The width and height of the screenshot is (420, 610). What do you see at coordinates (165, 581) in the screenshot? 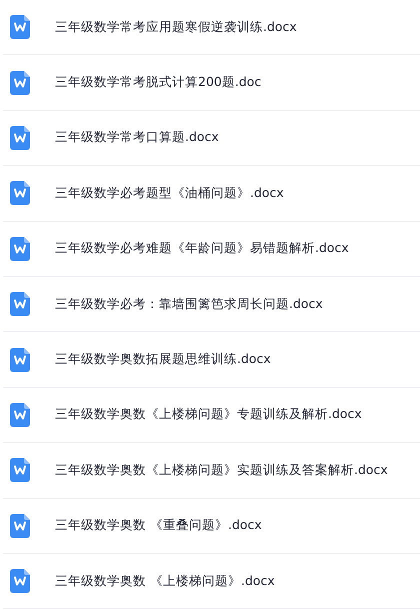
I see `file-name: 三年级数学奥数 《上楼梯问题》.docx` at bounding box center [165, 581].